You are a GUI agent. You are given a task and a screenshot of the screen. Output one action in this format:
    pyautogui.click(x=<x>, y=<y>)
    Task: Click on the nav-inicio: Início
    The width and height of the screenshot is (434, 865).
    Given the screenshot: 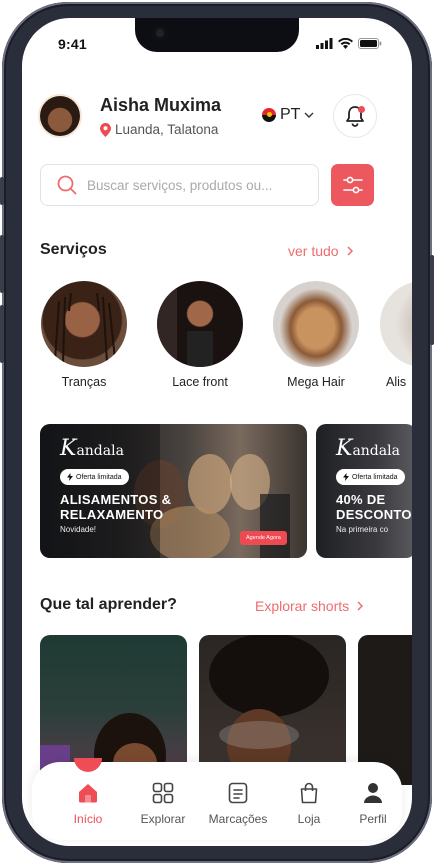 What is the action you would take?
    pyautogui.click(x=88, y=803)
    